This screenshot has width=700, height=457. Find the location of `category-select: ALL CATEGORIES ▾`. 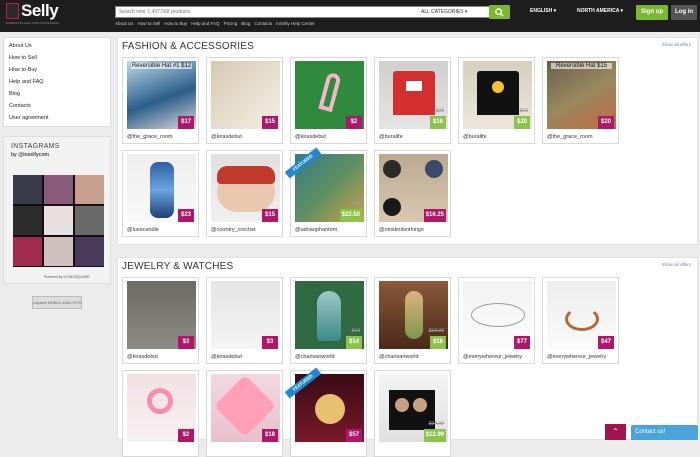

category-select: ALL CATEGORIES ▾ is located at coordinates (444, 12).